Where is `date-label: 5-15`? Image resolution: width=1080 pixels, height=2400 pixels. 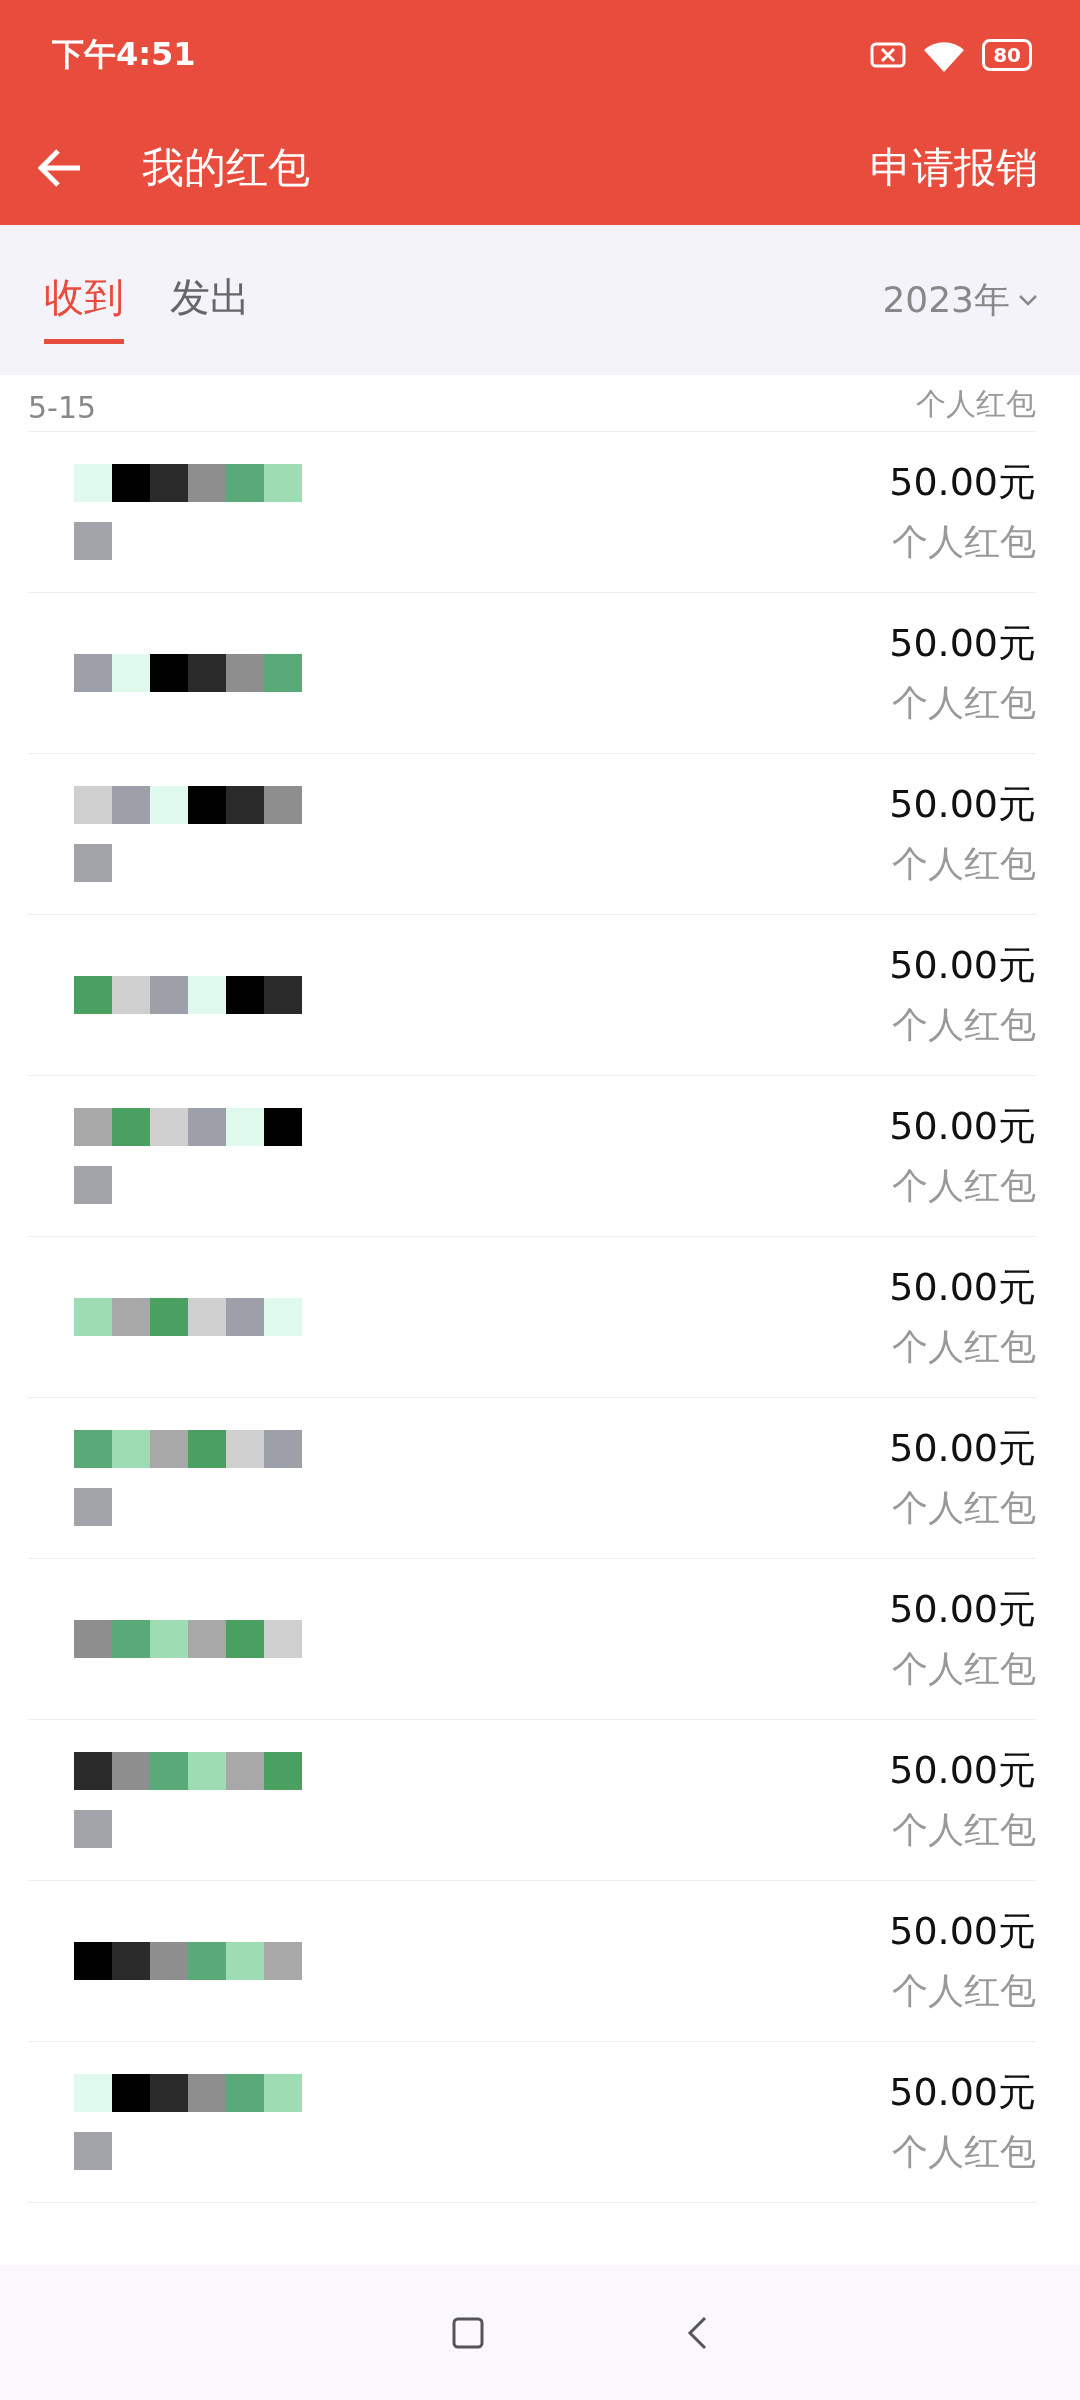 date-label: 5-15 is located at coordinates (62, 407).